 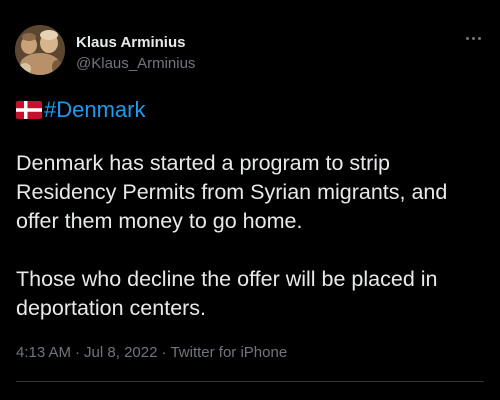 I want to click on author-handle: @Klaus_Arminius, so click(x=135, y=63).